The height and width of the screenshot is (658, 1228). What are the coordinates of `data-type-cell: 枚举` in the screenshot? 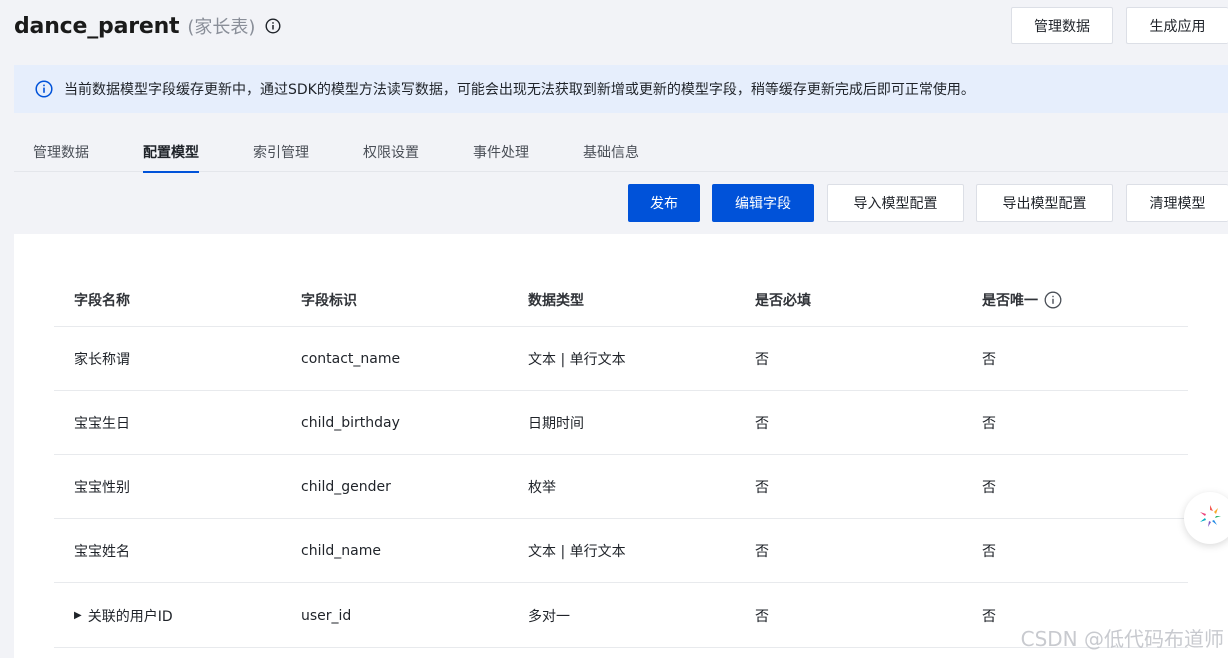 It's located at (542, 487).